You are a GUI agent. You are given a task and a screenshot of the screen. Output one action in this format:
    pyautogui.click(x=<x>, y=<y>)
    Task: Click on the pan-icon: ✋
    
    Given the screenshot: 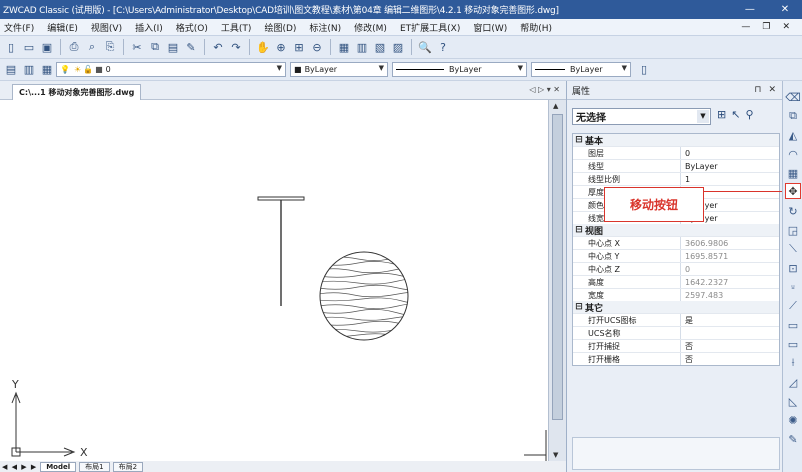 What is the action you would take?
    pyautogui.click(x=263, y=47)
    